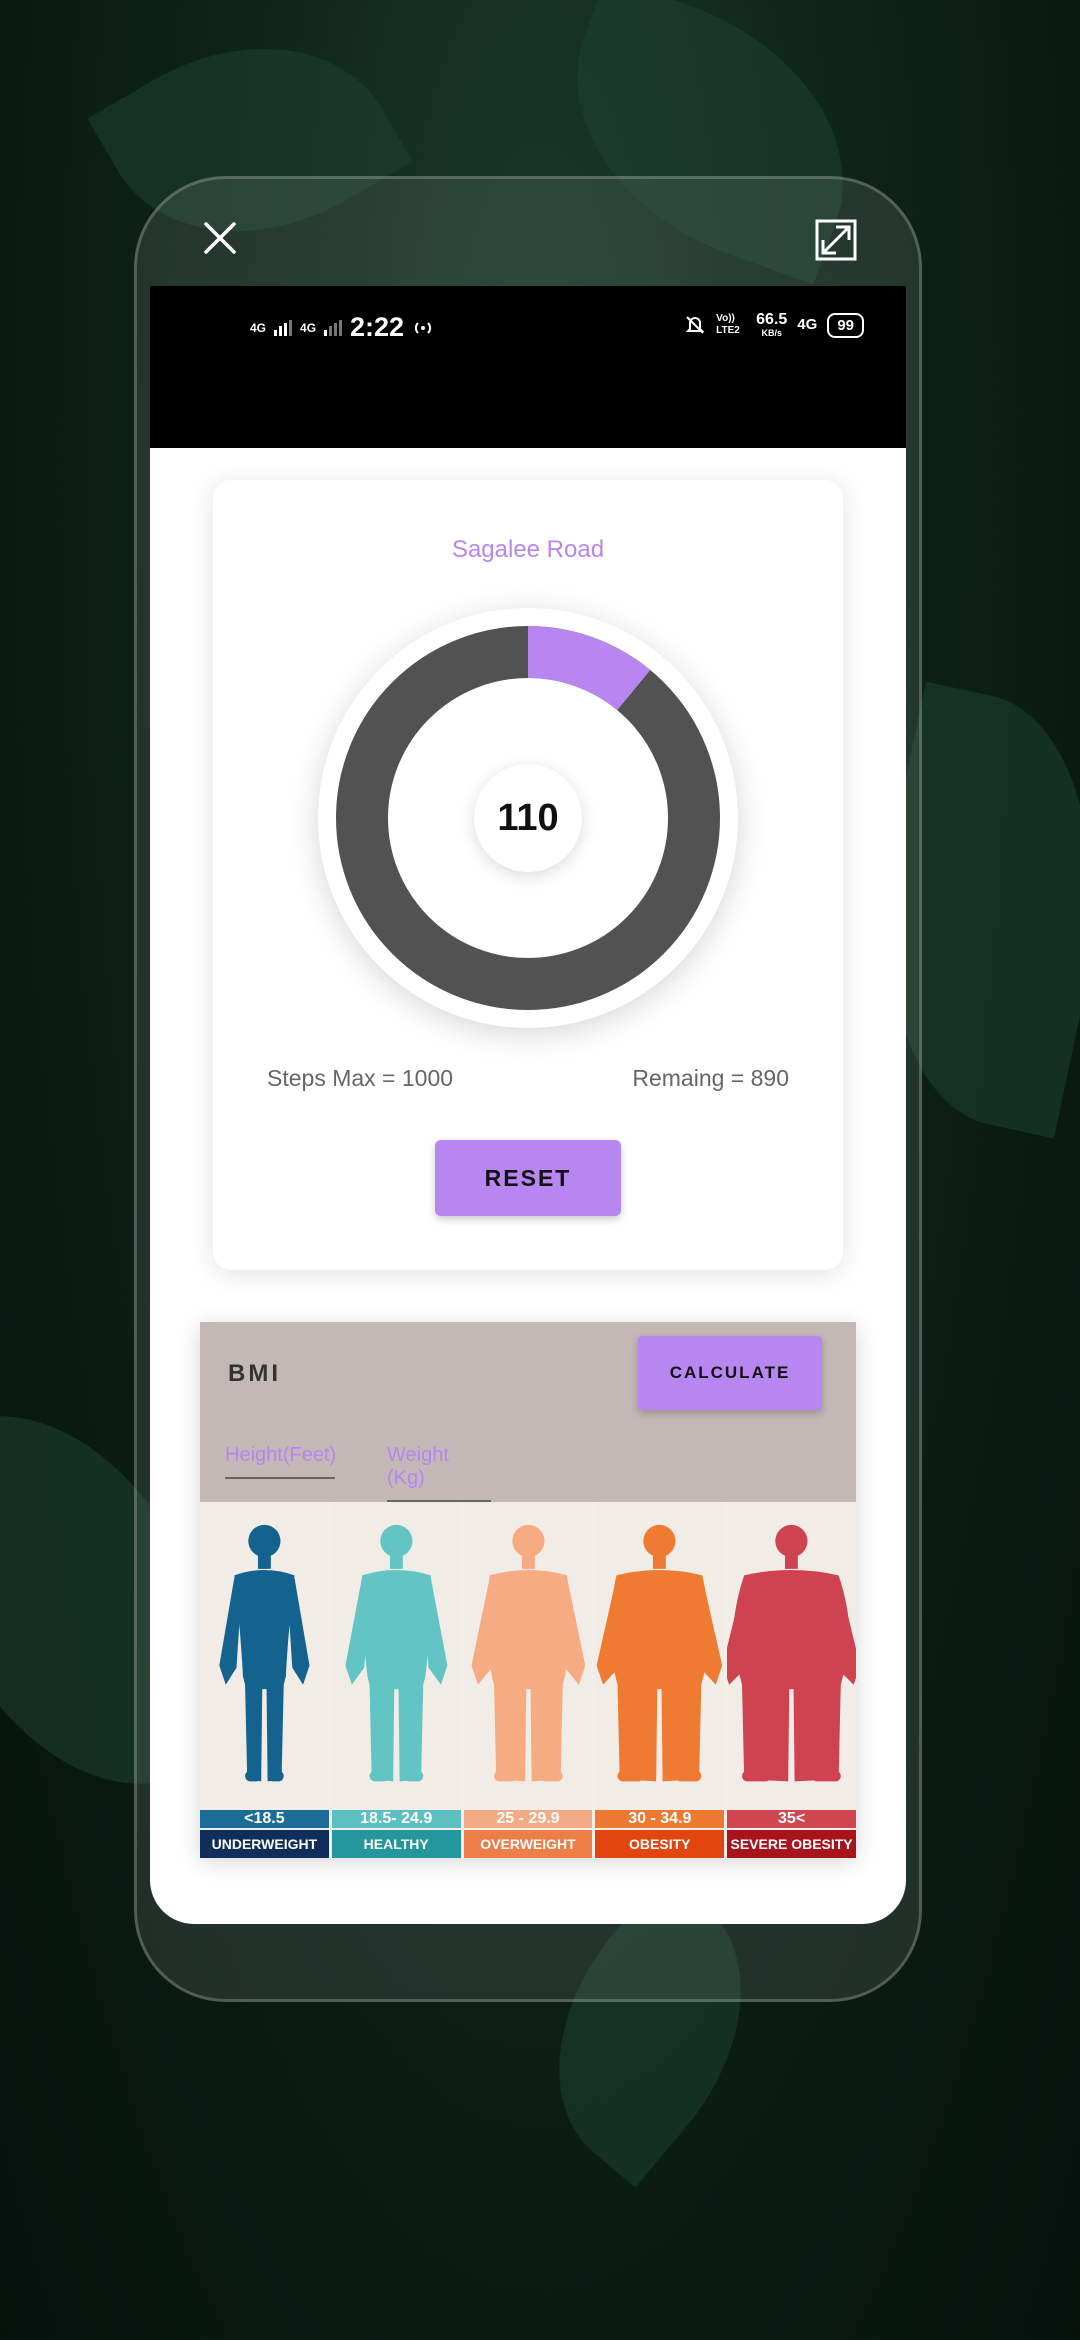 The height and width of the screenshot is (2340, 1080). I want to click on bmi-category-label: UNDERWEIGHT, so click(264, 1844).